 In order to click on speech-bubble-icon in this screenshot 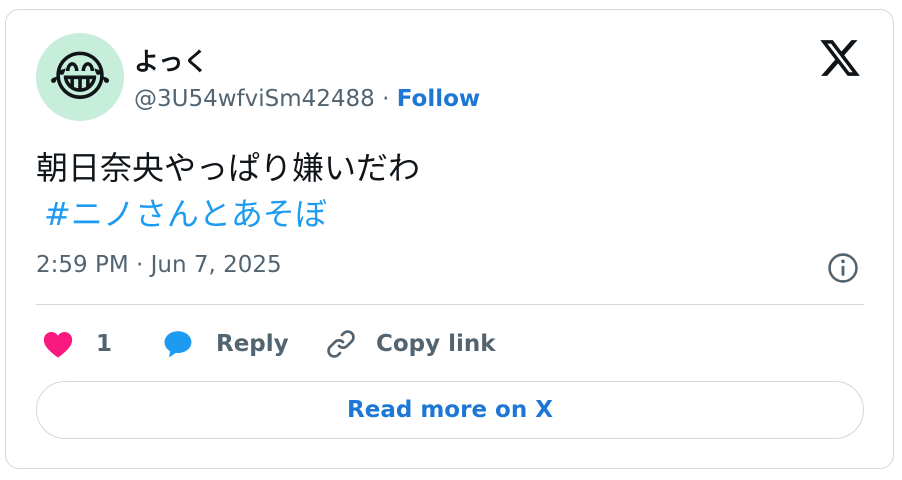, I will do `click(178, 344)`.